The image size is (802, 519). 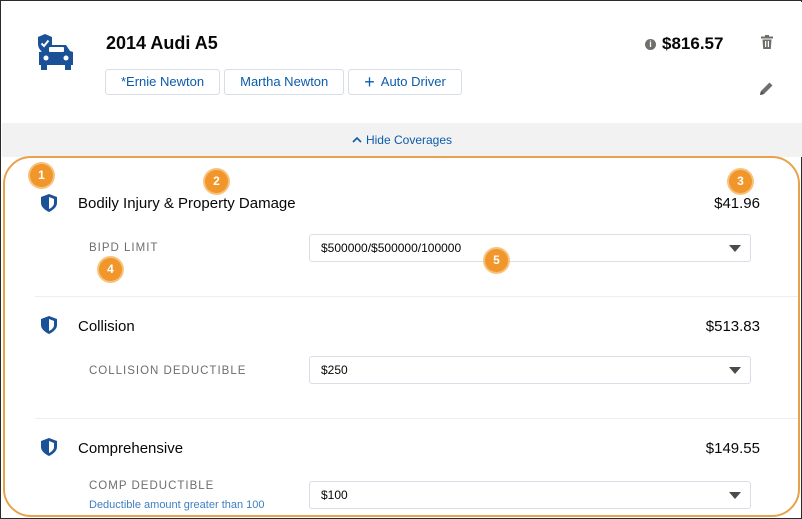 What do you see at coordinates (162, 43) in the screenshot?
I see `vehicle-title: 2014 Audi A5` at bounding box center [162, 43].